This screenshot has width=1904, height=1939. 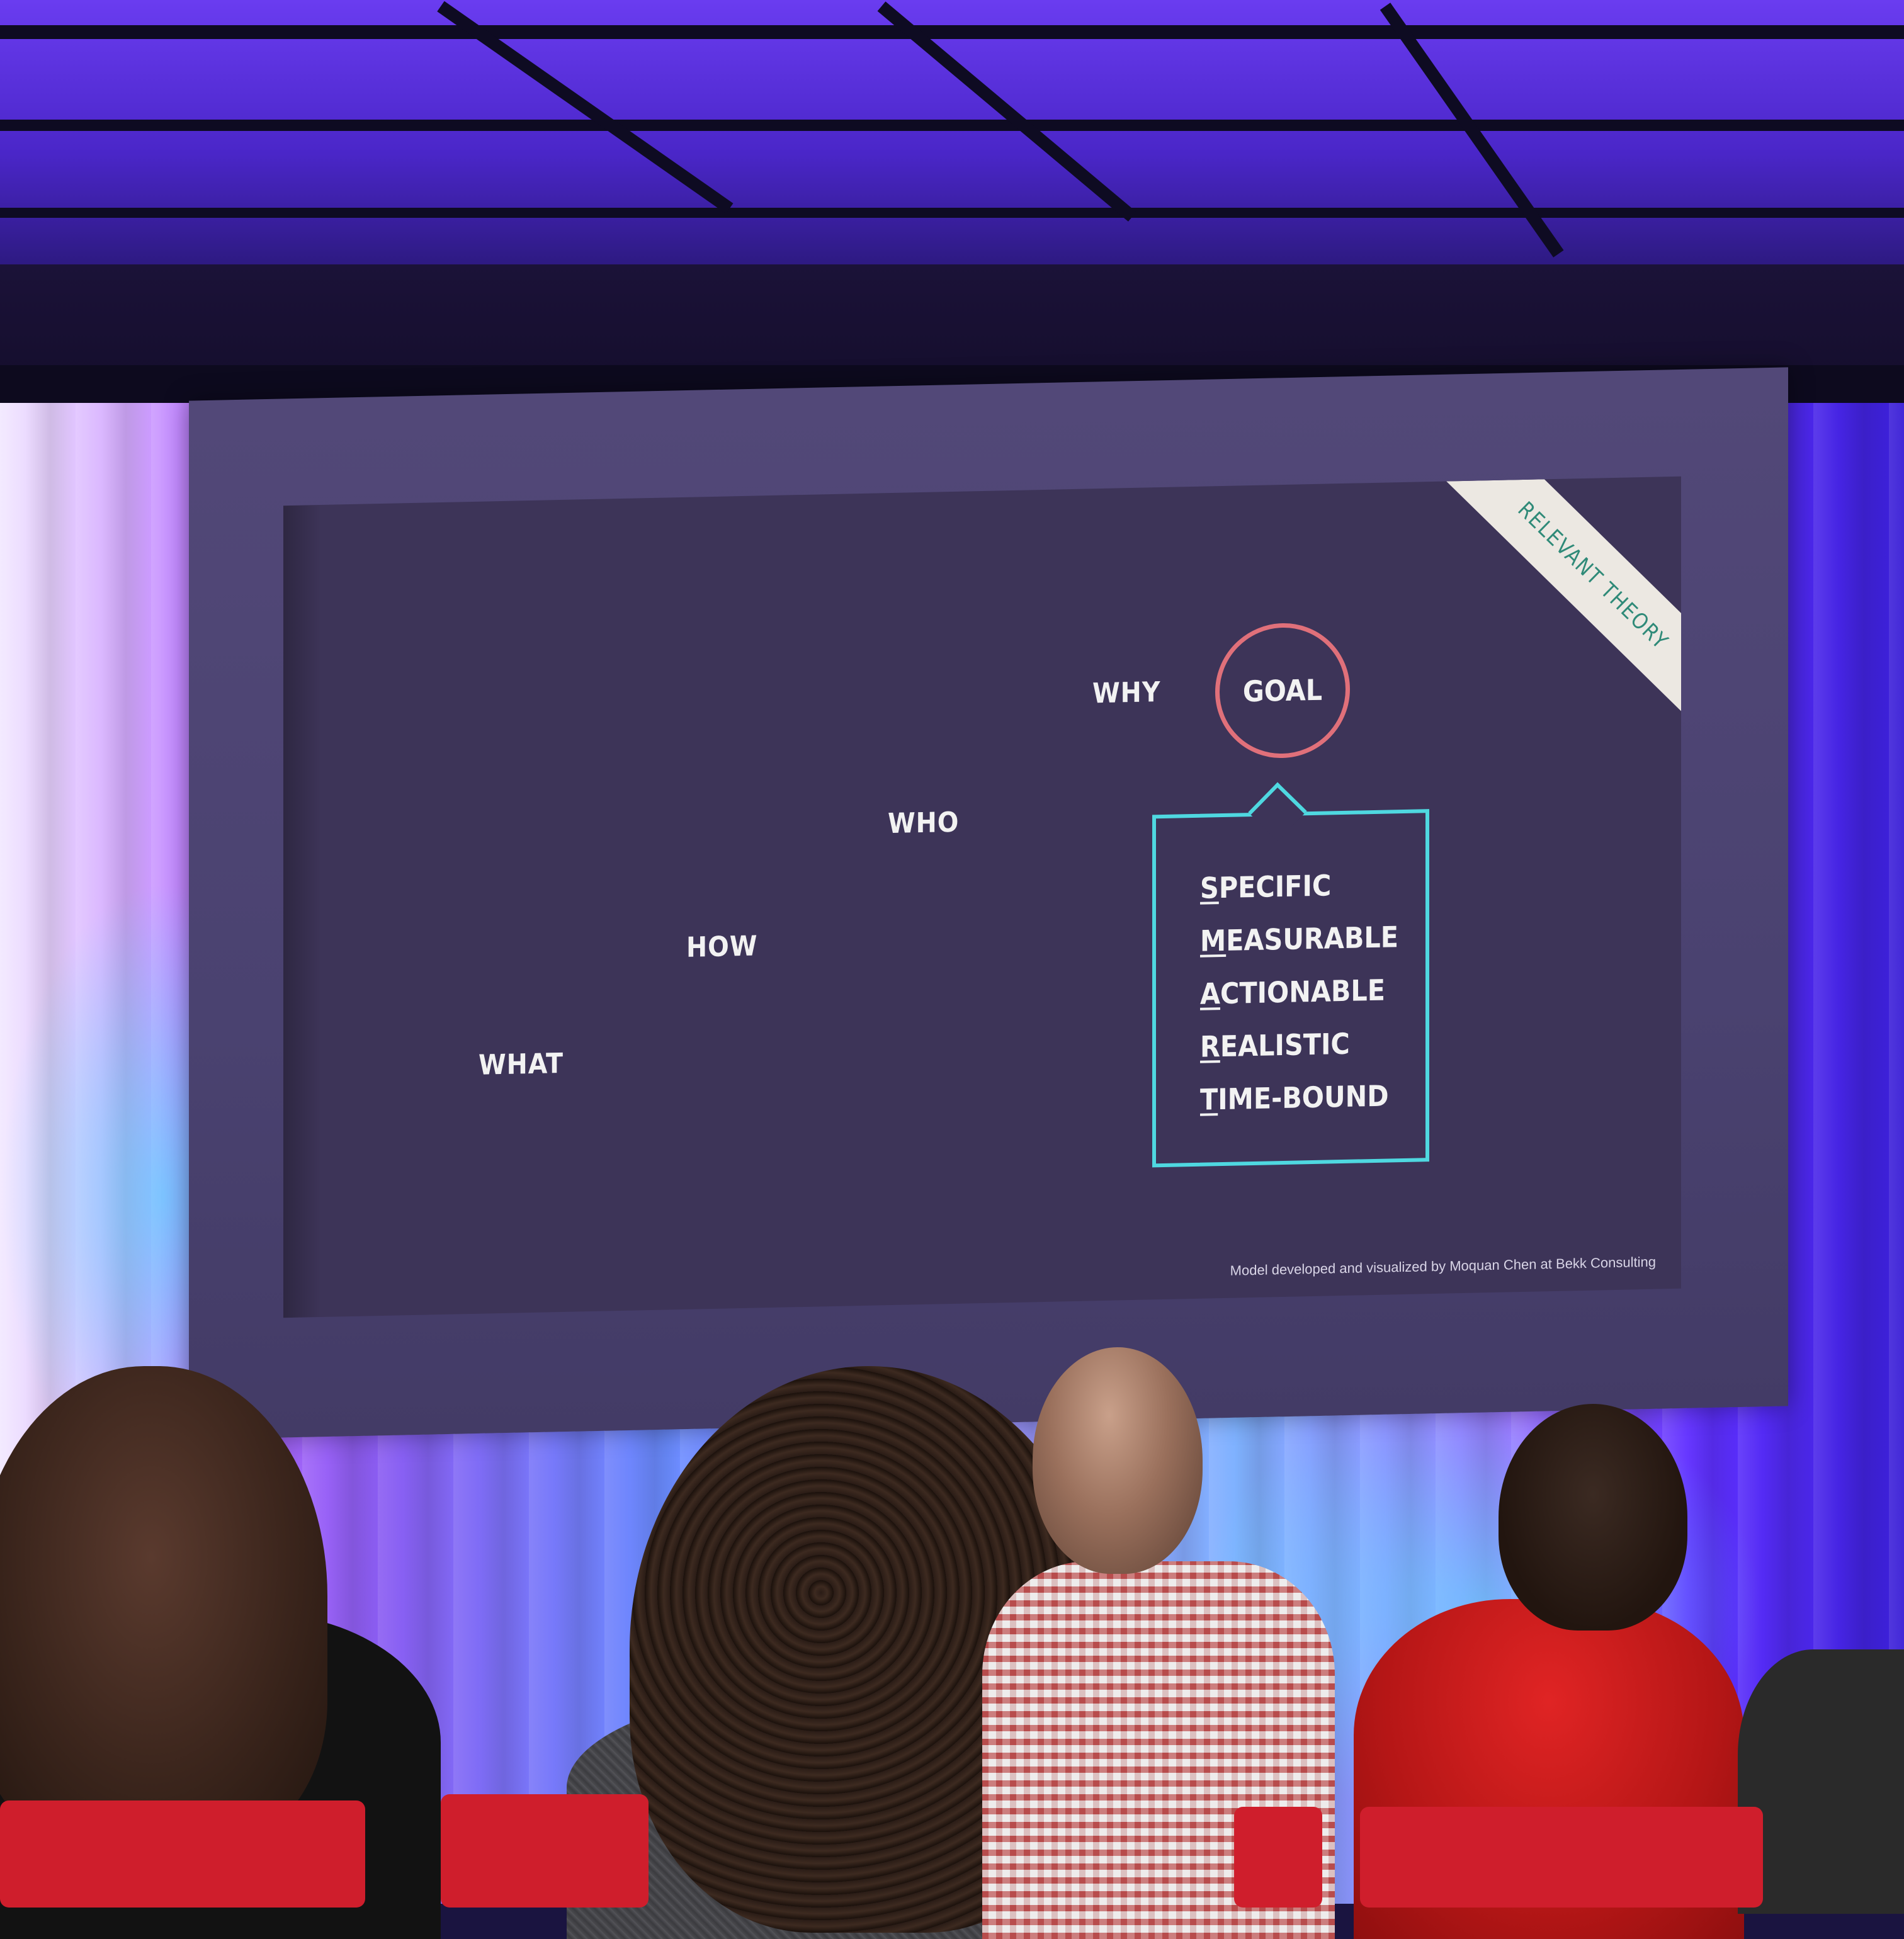 What do you see at coordinates (924, 823) in the screenshot?
I see `word-who: WHO` at bounding box center [924, 823].